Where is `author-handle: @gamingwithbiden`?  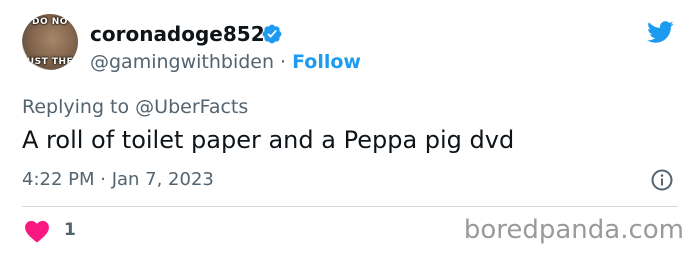
author-handle: @gamingwithbiden is located at coordinates (182, 62).